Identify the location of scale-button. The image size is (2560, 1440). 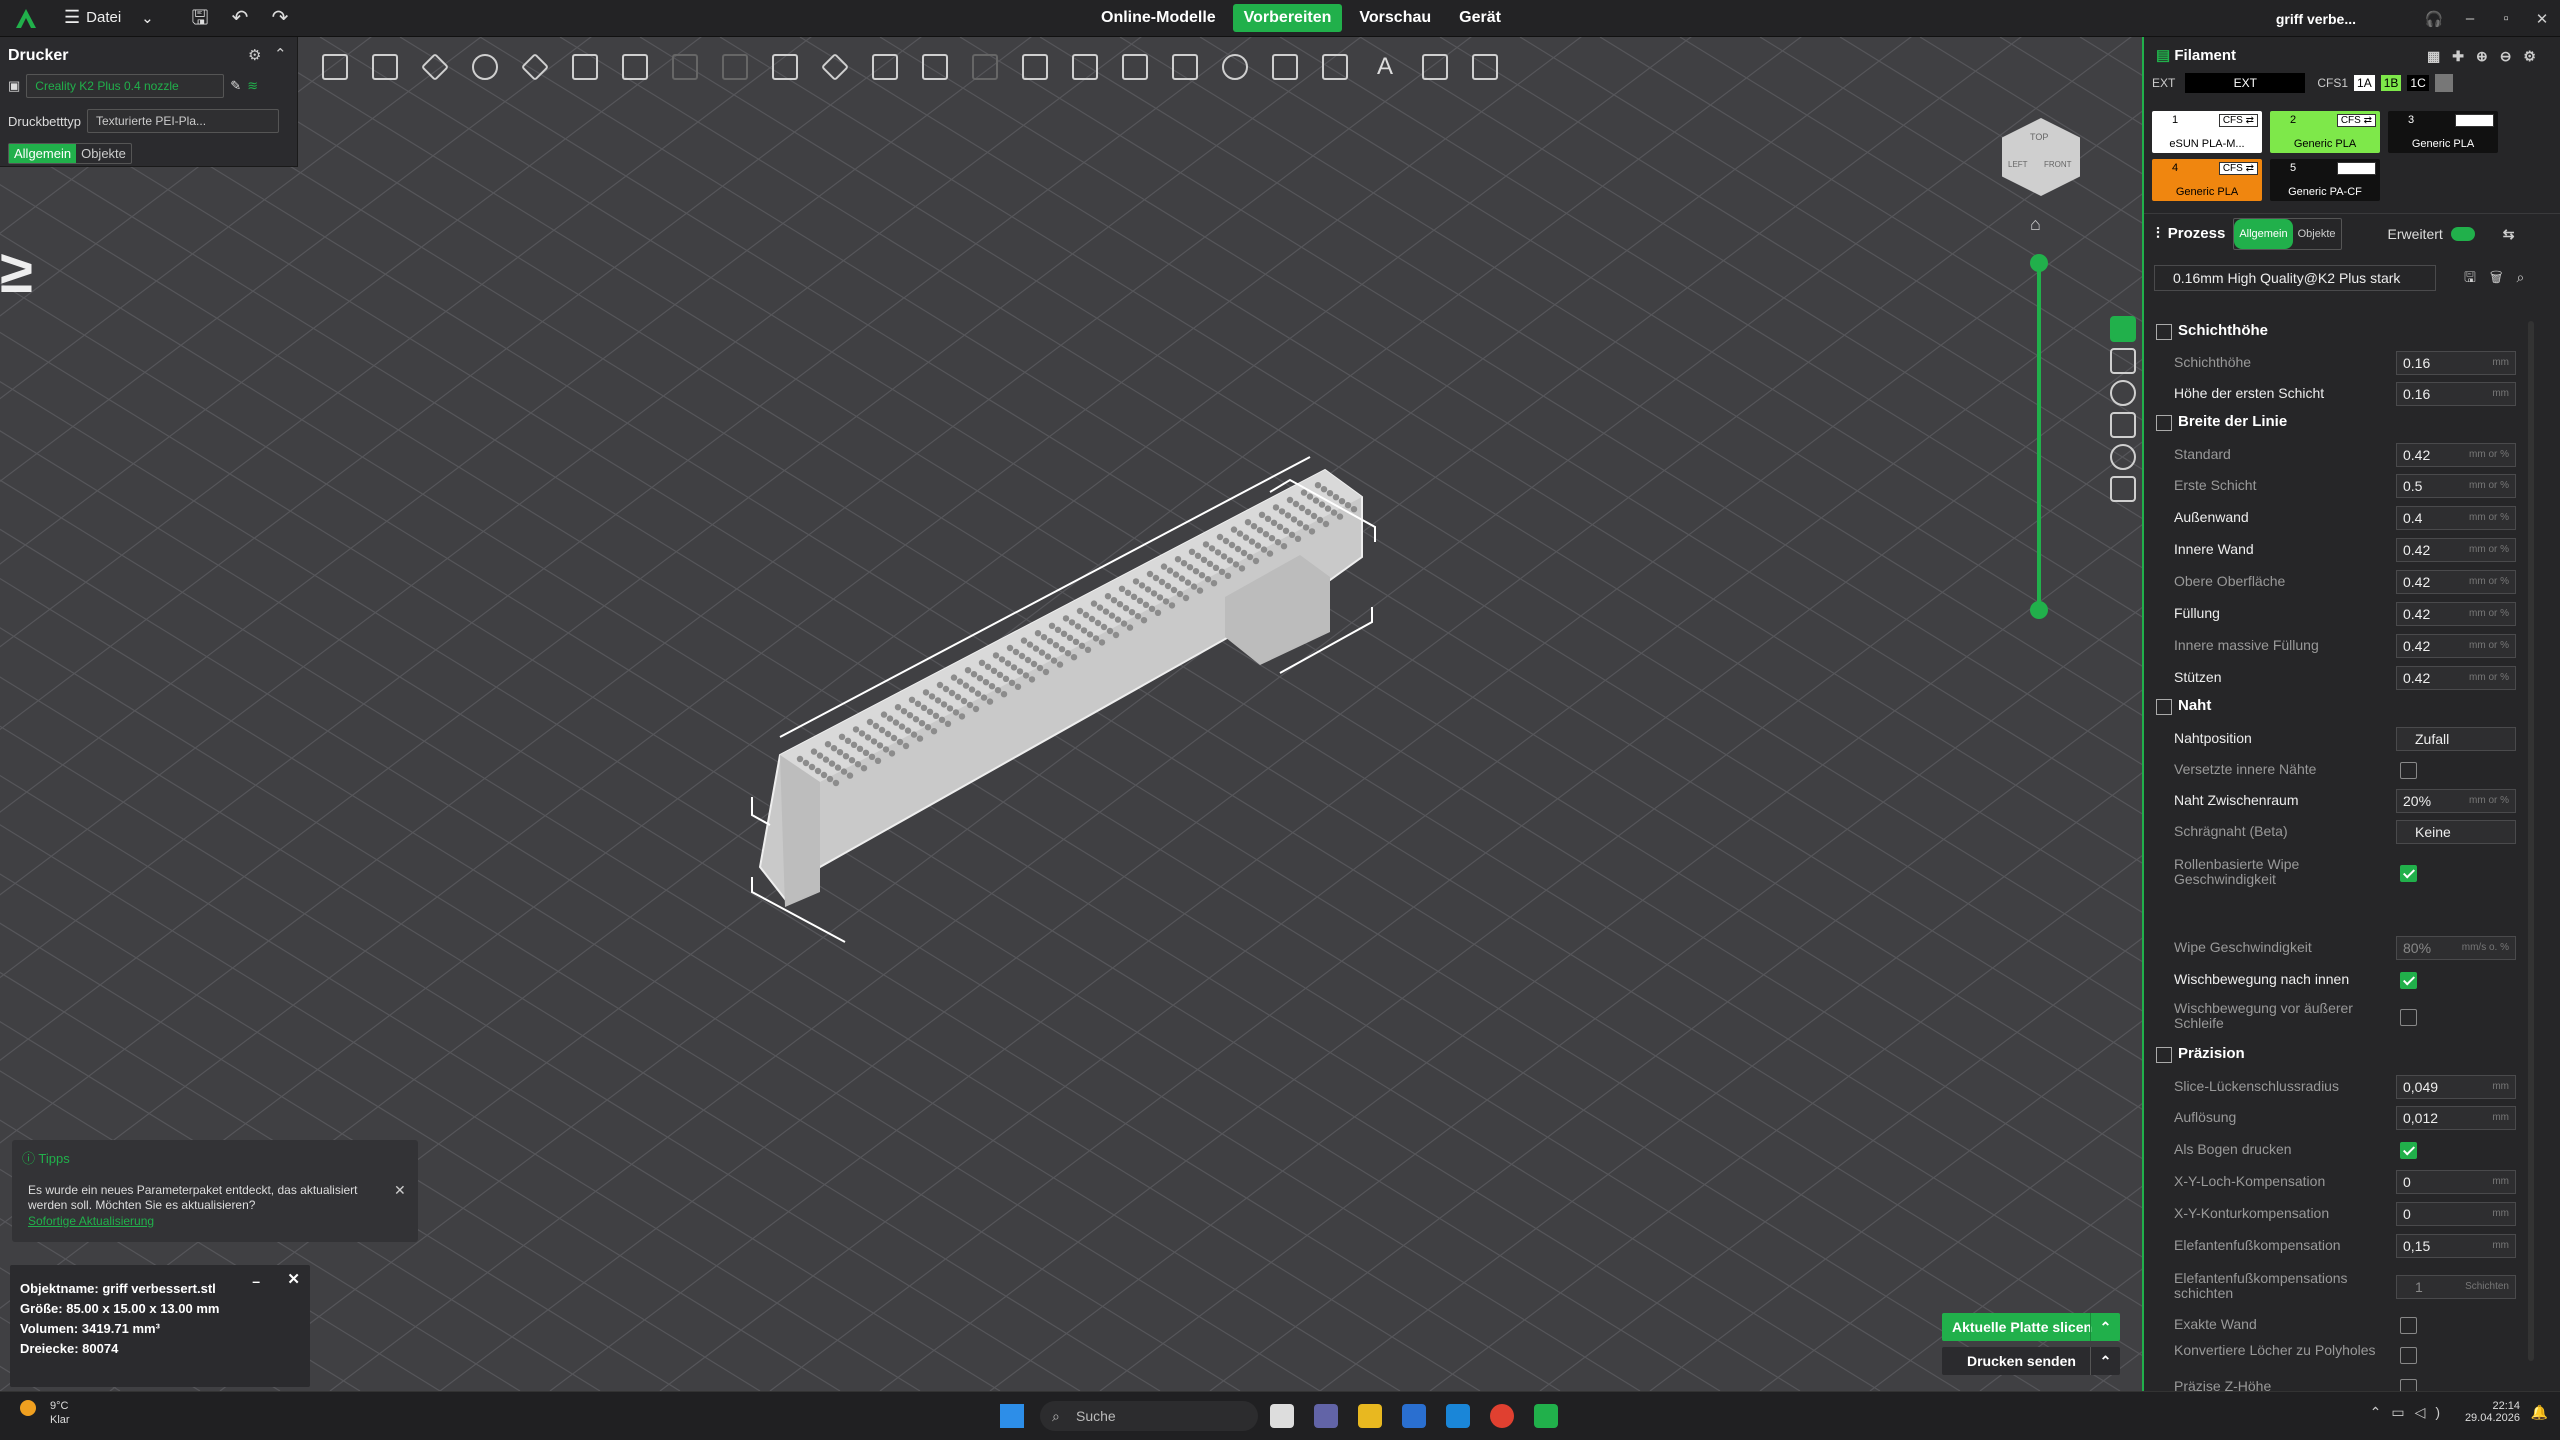
(785, 67).